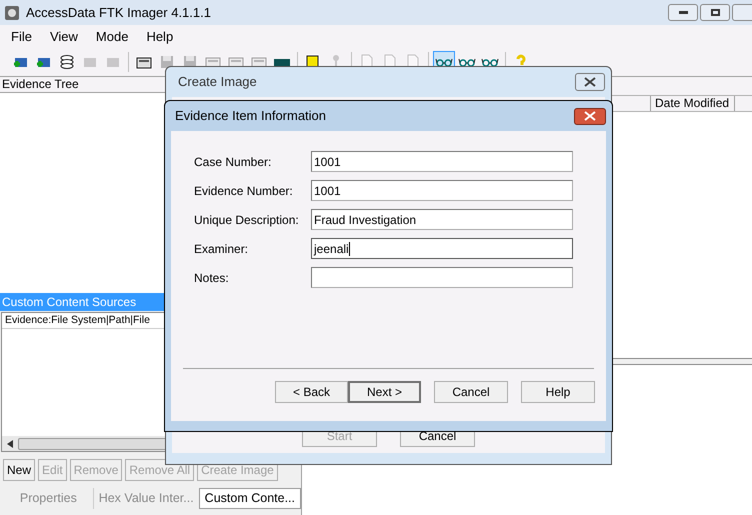  What do you see at coordinates (247, 220) in the screenshot?
I see `field-label: Unique Description:` at bounding box center [247, 220].